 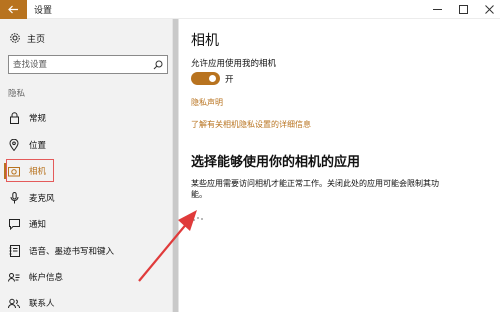 I want to click on scrollbar-thumb, so click(x=175, y=165).